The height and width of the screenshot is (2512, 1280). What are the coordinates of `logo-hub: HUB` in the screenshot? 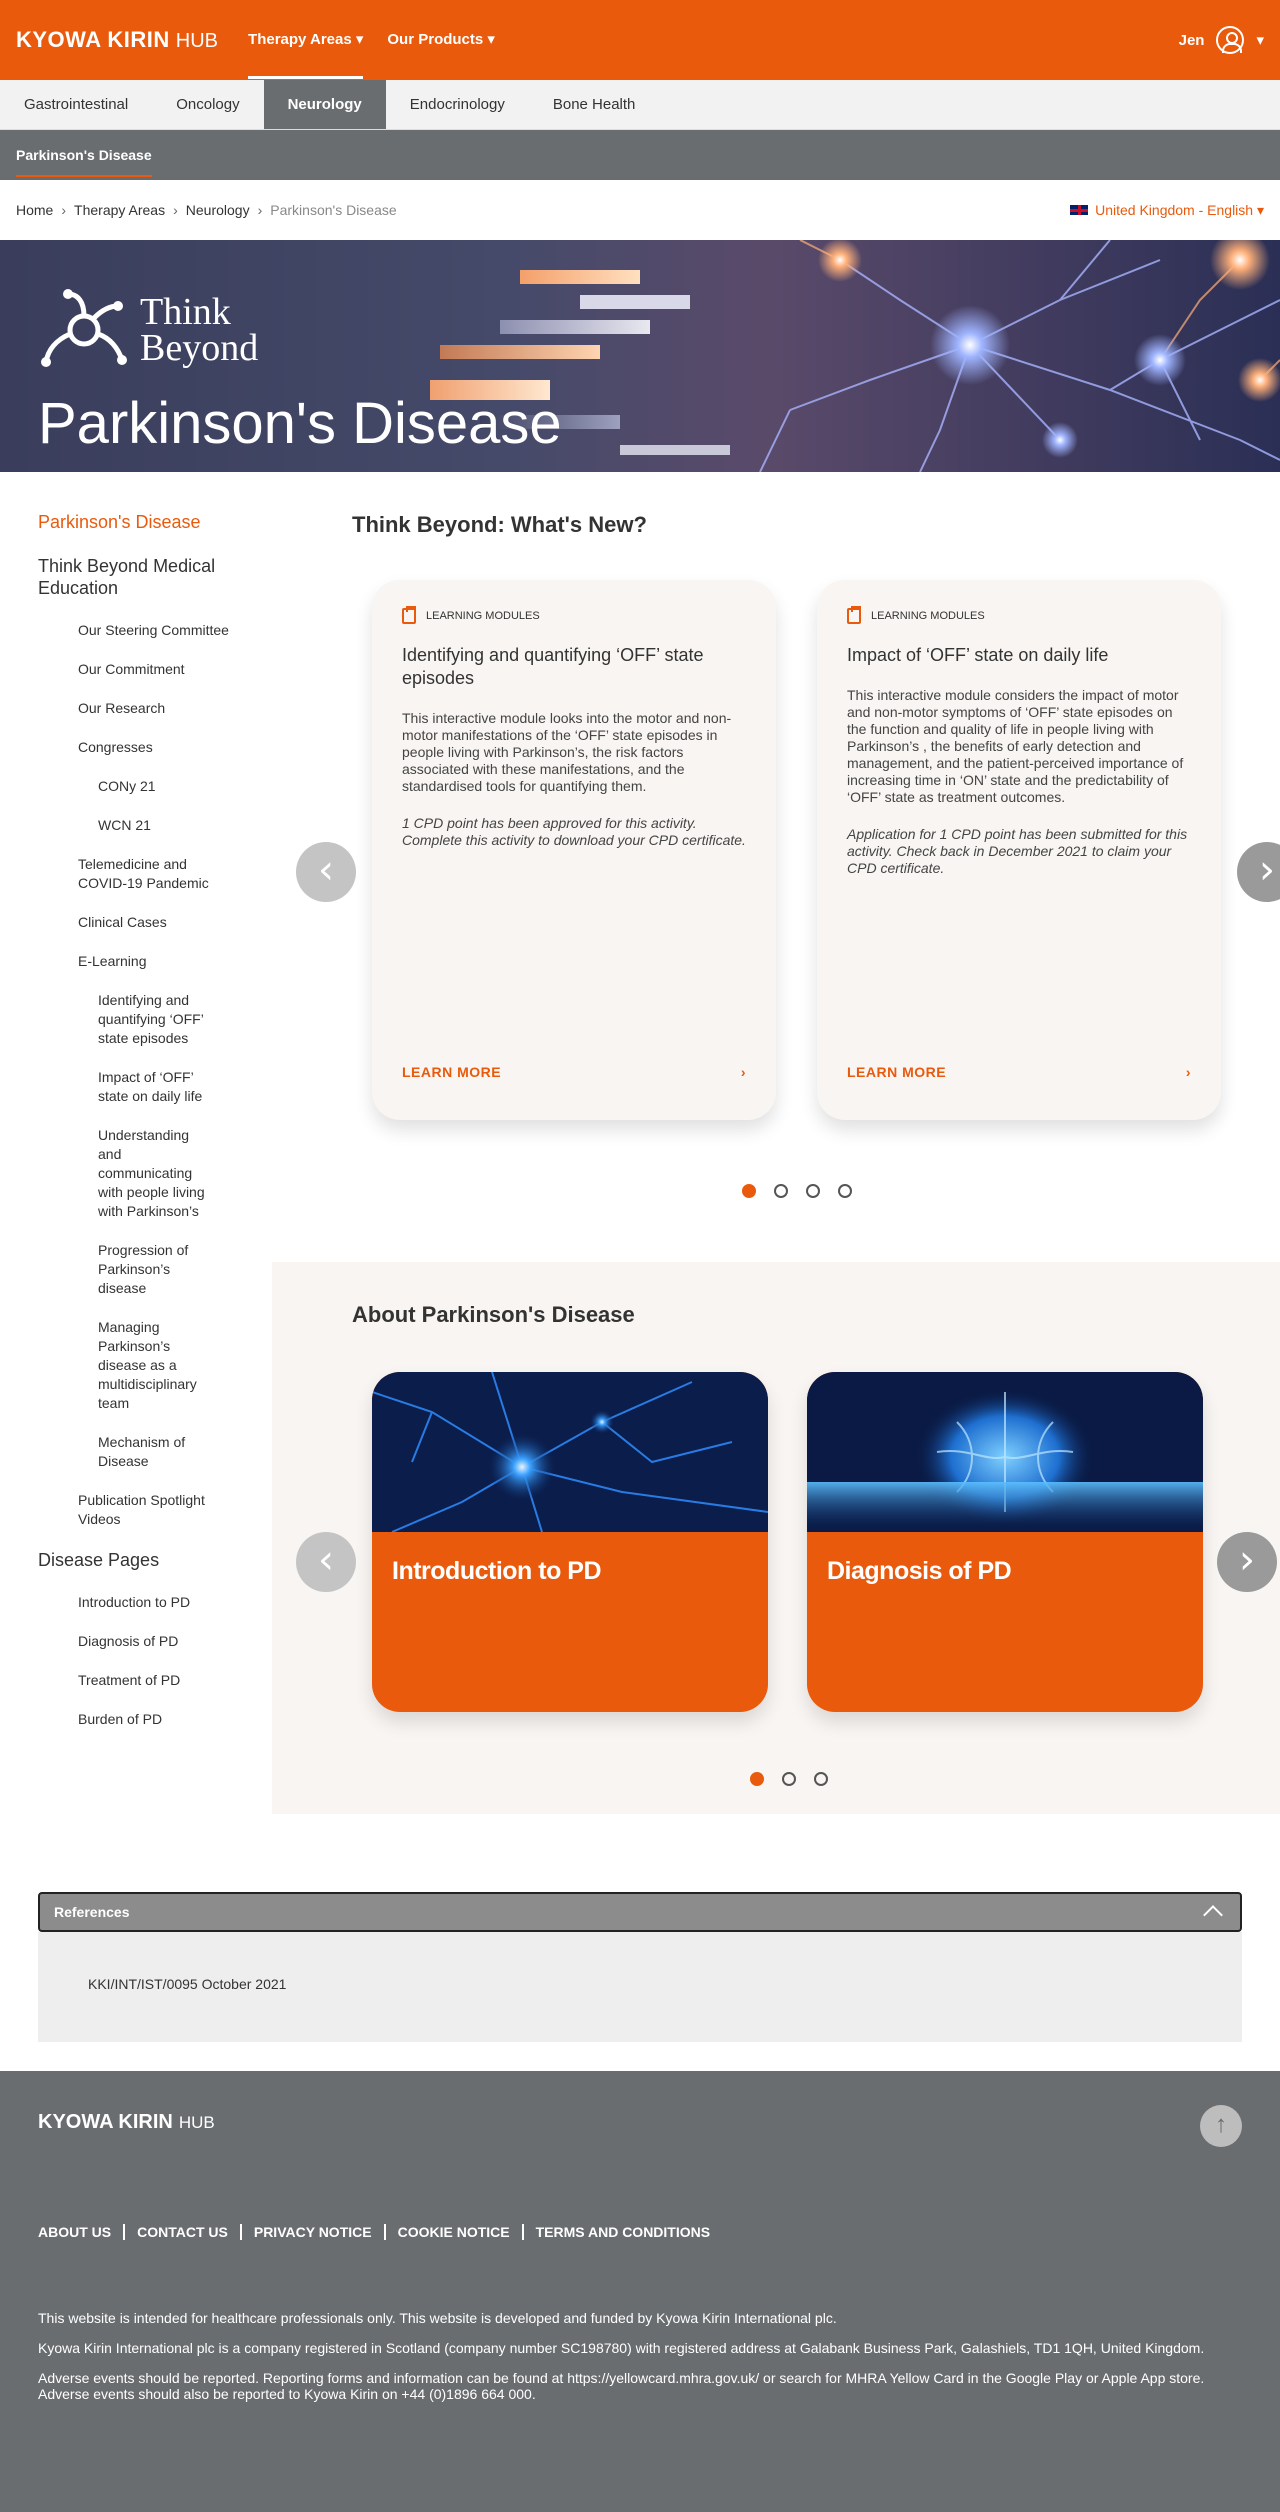 It's located at (197, 41).